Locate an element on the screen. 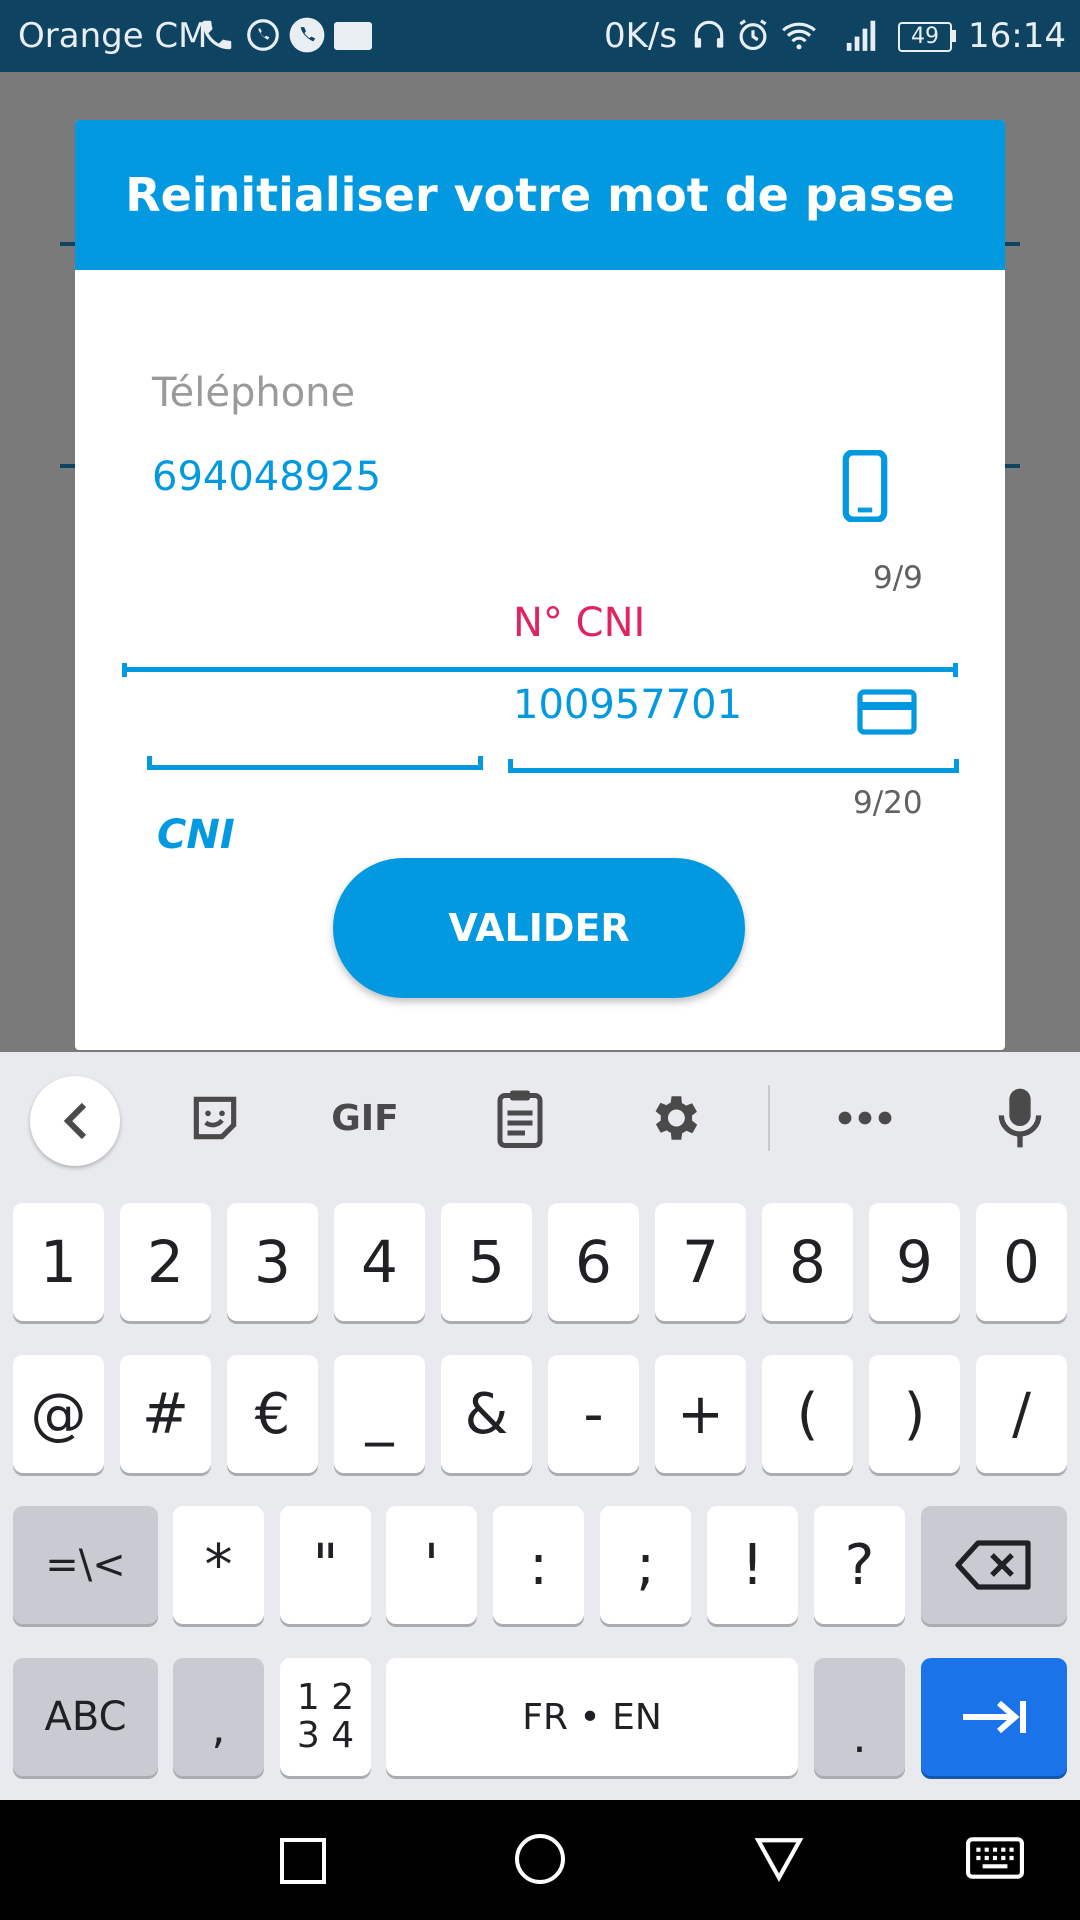 This screenshot has width=1080, height=1920. gif-button: GIF is located at coordinates (365, 1118).